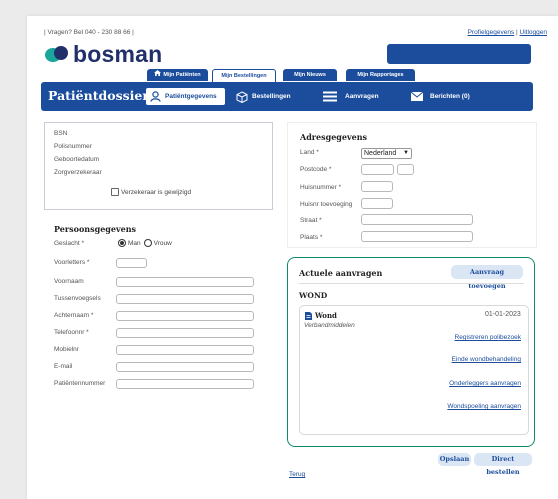 The width and height of the screenshot is (558, 499). Describe the element at coordinates (411, 283) in the screenshot. I see `requests-divider` at that location.